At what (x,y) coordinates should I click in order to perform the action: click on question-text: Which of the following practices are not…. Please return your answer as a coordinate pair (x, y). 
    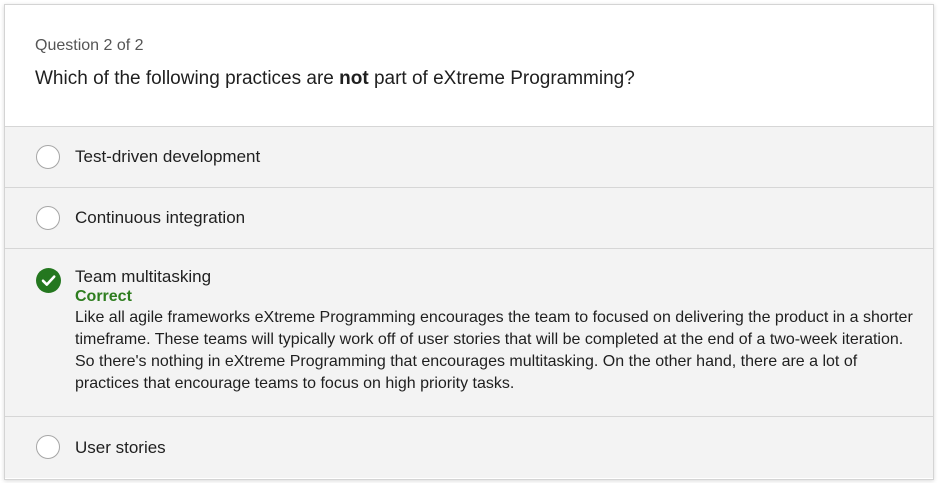
    Looking at the image, I should click on (469, 79).